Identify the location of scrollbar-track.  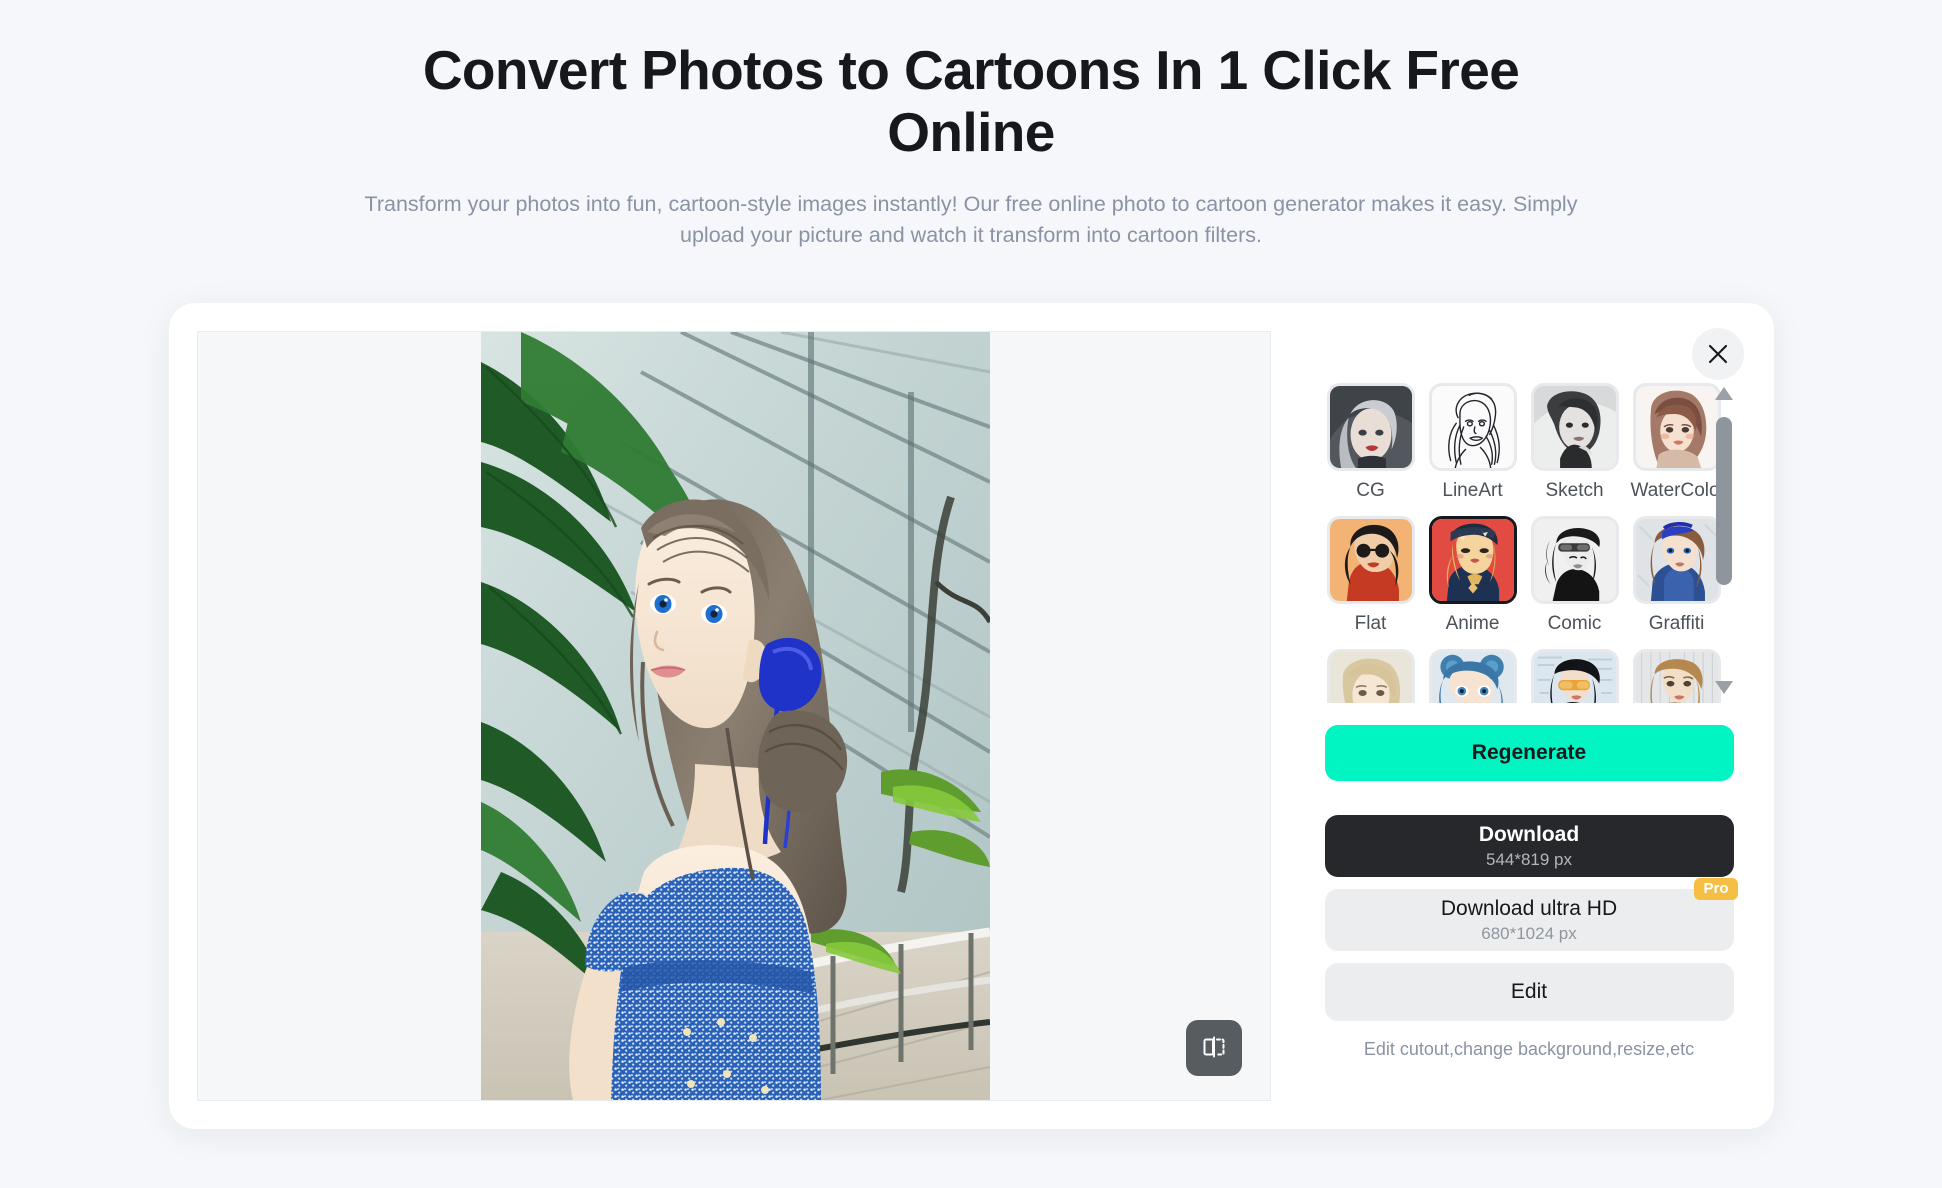
(1723, 543).